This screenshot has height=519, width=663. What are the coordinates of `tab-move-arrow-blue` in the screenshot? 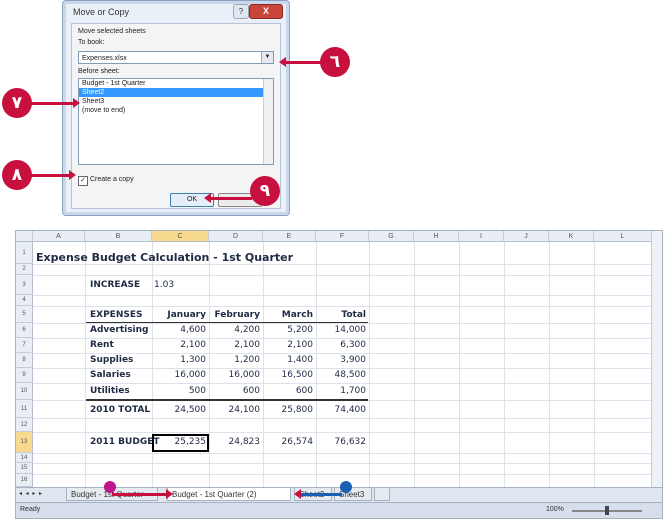 It's located at (318, 494).